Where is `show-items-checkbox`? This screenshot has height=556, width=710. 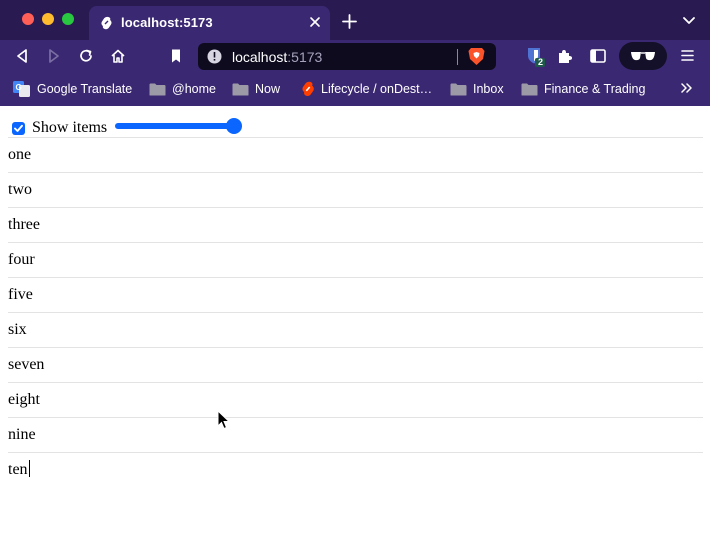
show-items-checkbox is located at coordinates (18, 128).